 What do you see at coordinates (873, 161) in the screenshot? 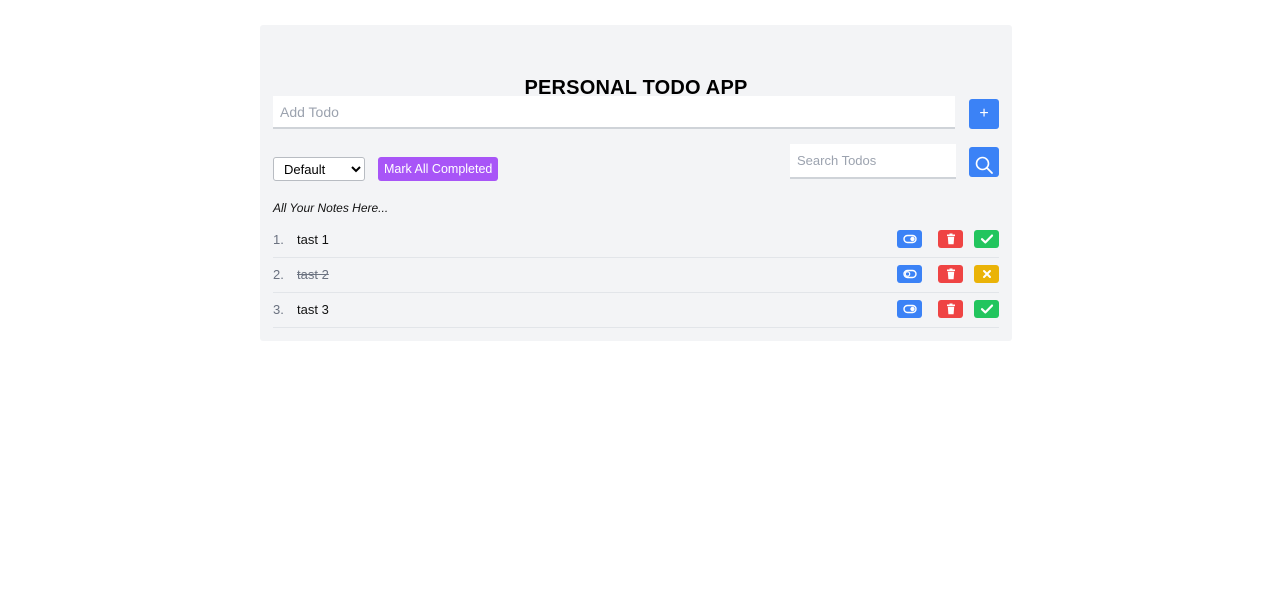
I see `search-input` at bounding box center [873, 161].